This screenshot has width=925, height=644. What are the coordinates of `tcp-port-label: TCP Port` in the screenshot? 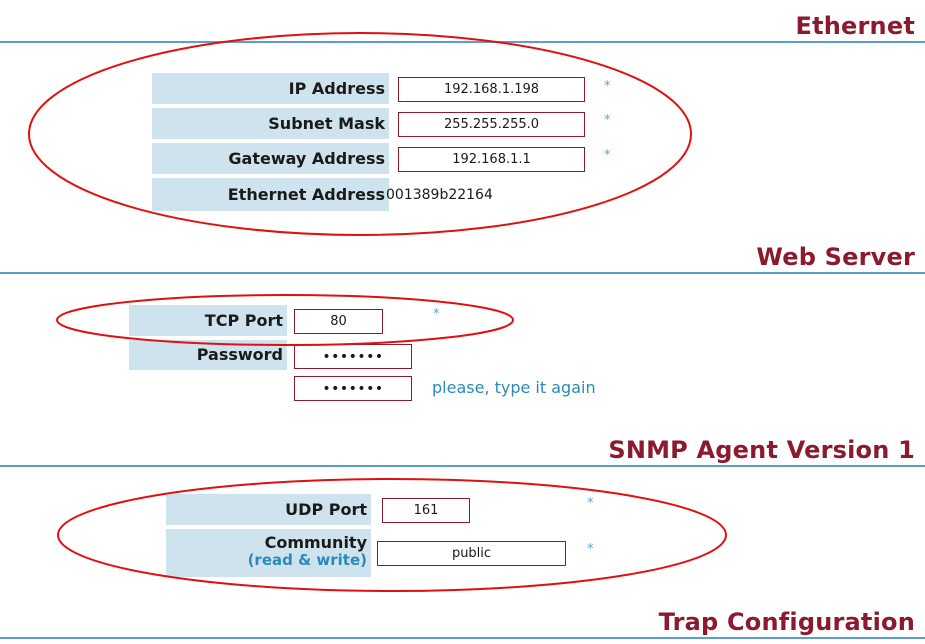 It's located at (208, 320).